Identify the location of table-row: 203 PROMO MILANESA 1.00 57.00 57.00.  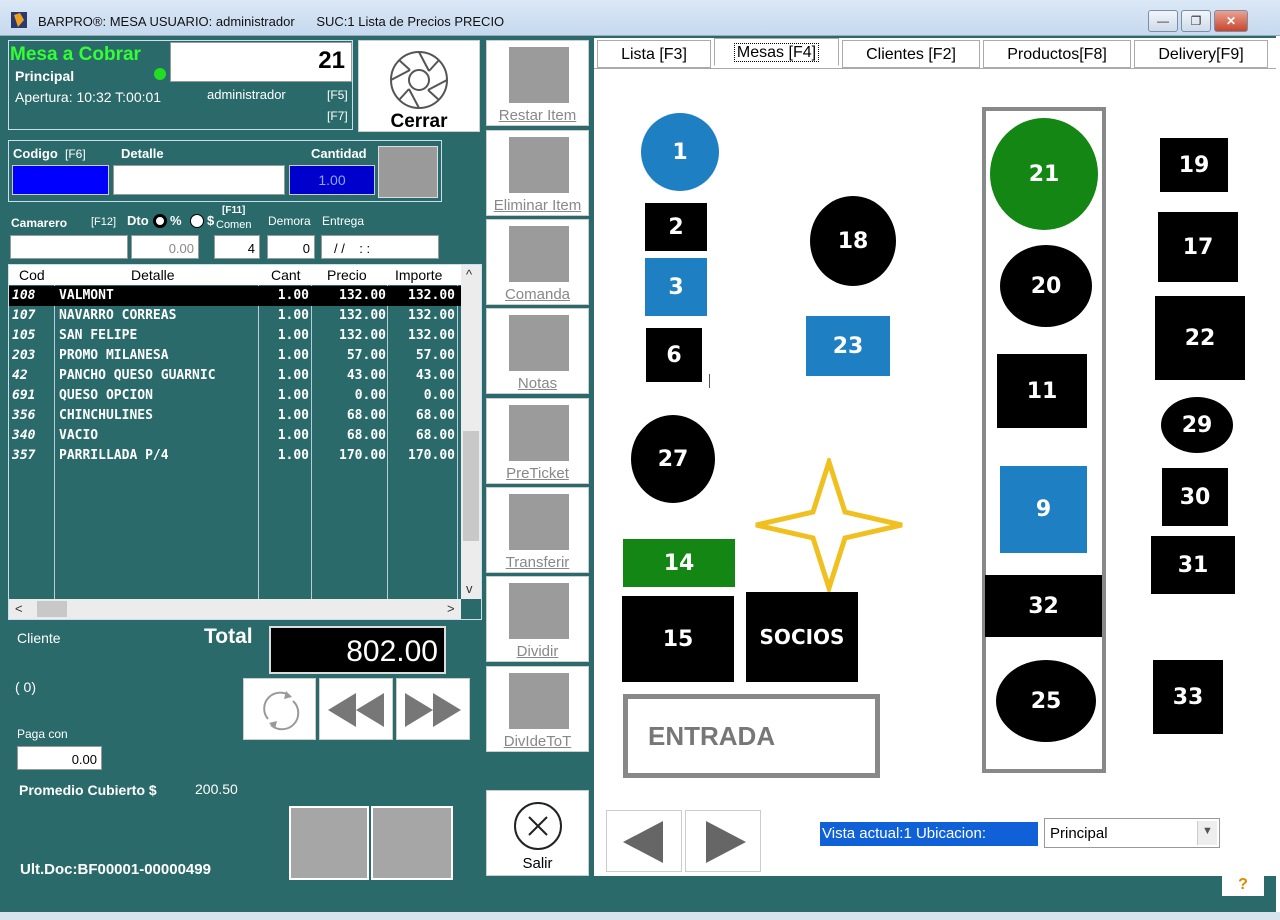
(235, 356).